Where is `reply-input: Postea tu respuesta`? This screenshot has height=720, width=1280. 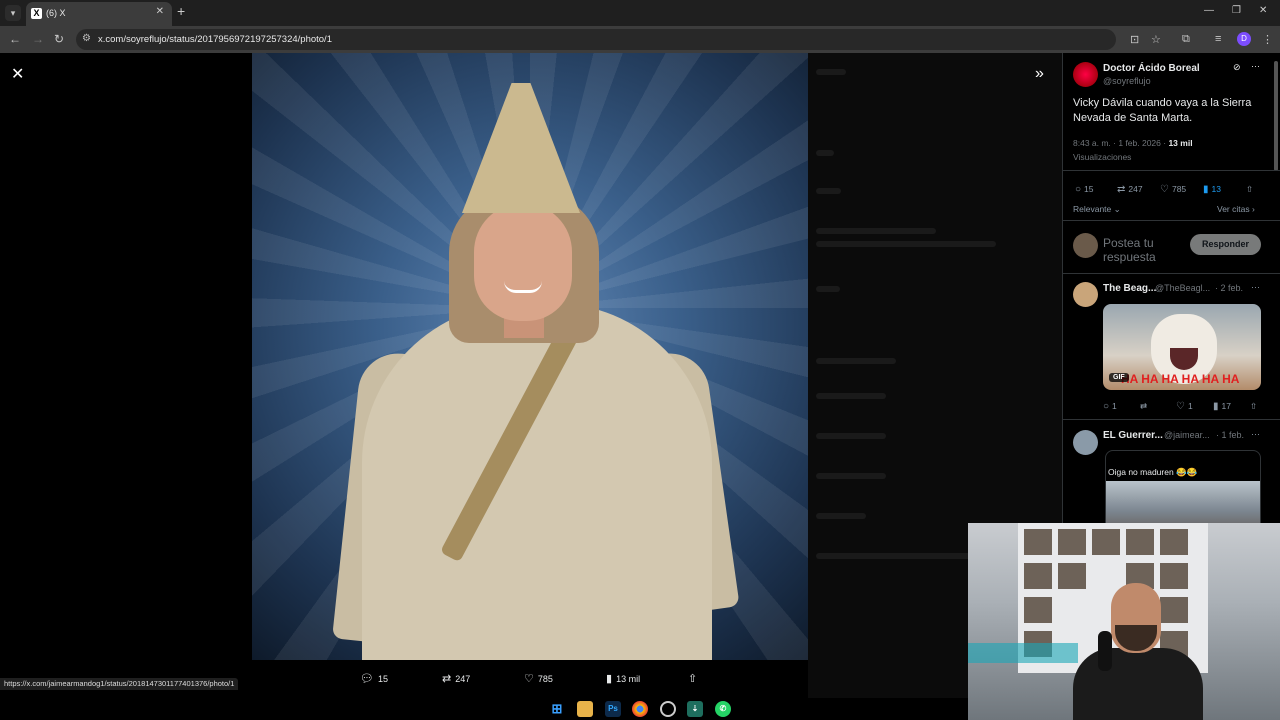
reply-input: Postea tu respuesta is located at coordinates (1143, 250).